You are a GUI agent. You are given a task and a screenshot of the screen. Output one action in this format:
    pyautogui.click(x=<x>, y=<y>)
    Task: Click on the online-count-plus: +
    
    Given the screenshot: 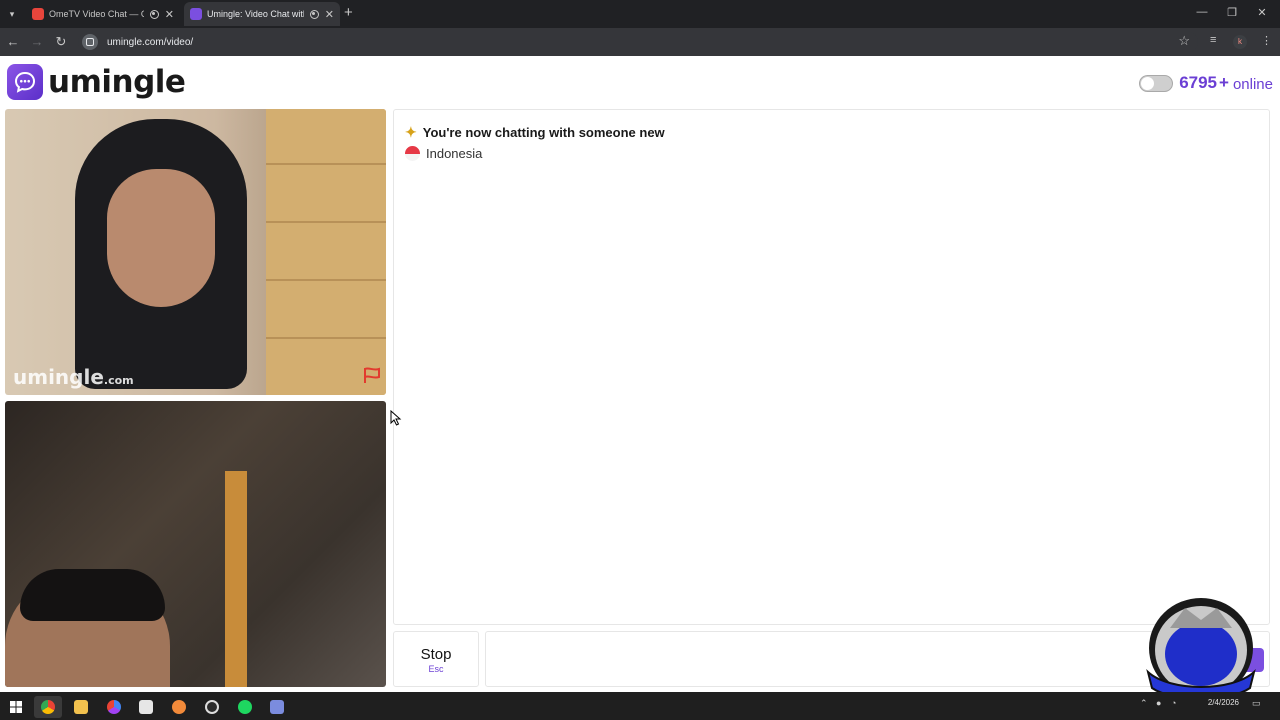 What is the action you would take?
    pyautogui.click(x=1224, y=82)
    